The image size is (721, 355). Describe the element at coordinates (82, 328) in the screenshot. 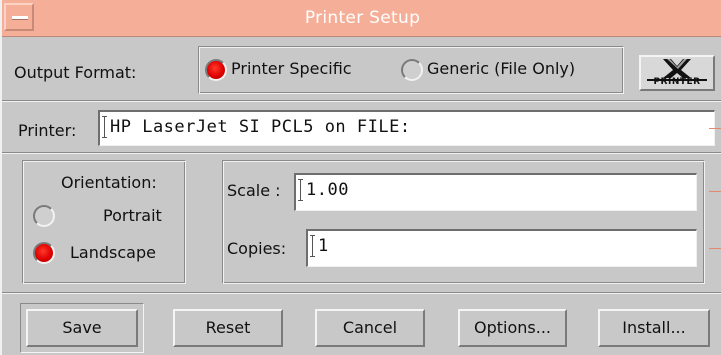

I see `save-button: Save` at that location.